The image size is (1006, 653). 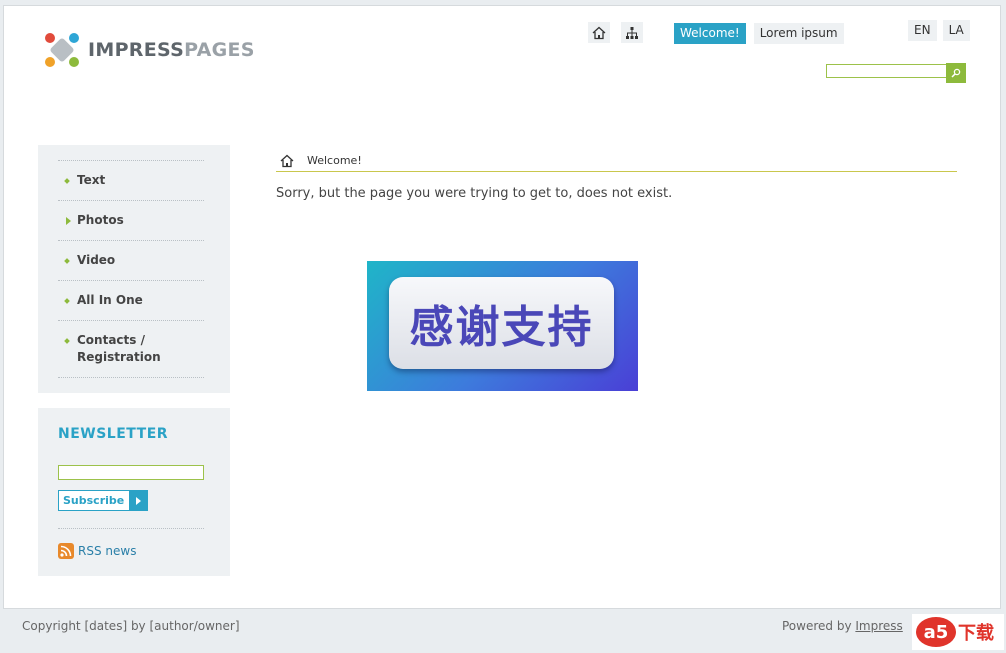 What do you see at coordinates (111, 340) in the screenshot?
I see `sidebar-item-label: Contacts /` at bounding box center [111, 340].